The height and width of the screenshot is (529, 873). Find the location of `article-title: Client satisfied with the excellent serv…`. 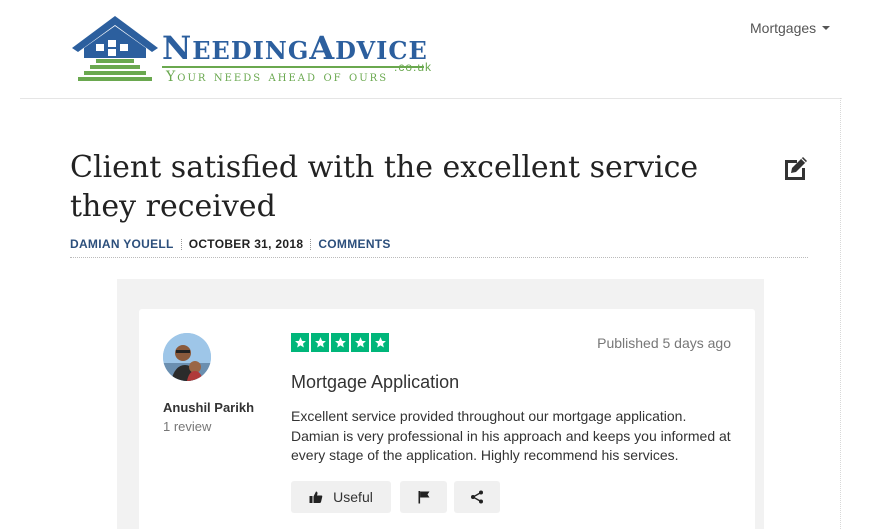

article-title: Client satisfied with the excellent serv… is located at coordinates (384, 187).